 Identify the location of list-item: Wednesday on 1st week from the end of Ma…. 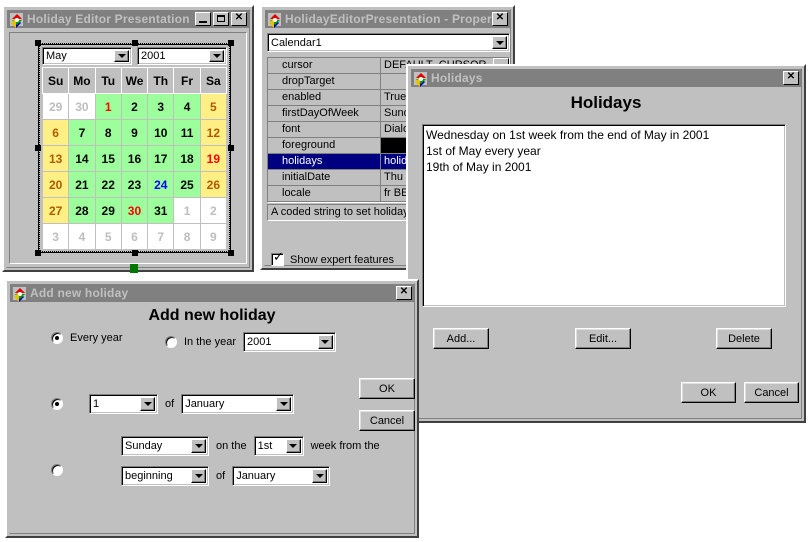
(604, 135).